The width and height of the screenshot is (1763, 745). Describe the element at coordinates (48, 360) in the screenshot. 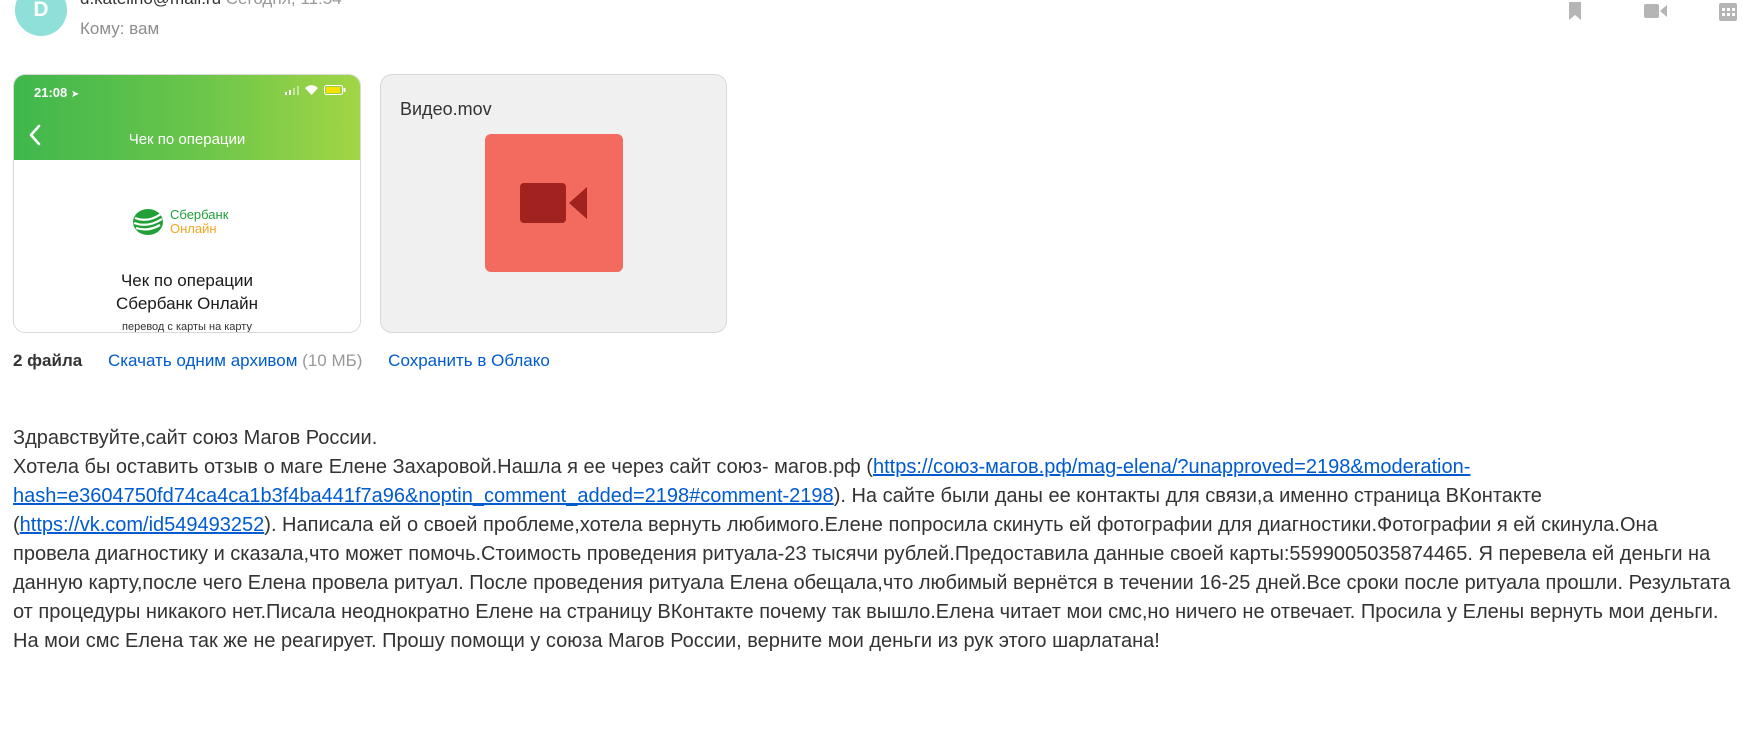

I see `files-count: 2 файла` at that location.